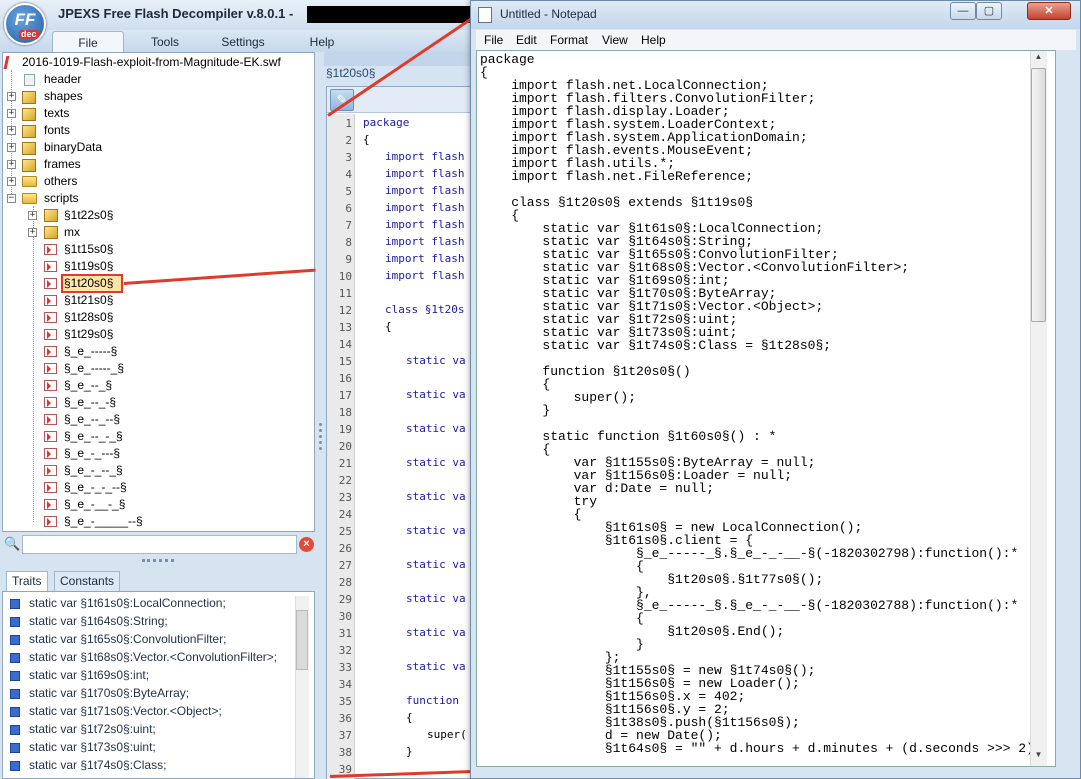 This screenshot has height=779, width=1081. Describe the element at coordinates (1049, 11) in the screenshot. I see `close-button: ✕` at that location.